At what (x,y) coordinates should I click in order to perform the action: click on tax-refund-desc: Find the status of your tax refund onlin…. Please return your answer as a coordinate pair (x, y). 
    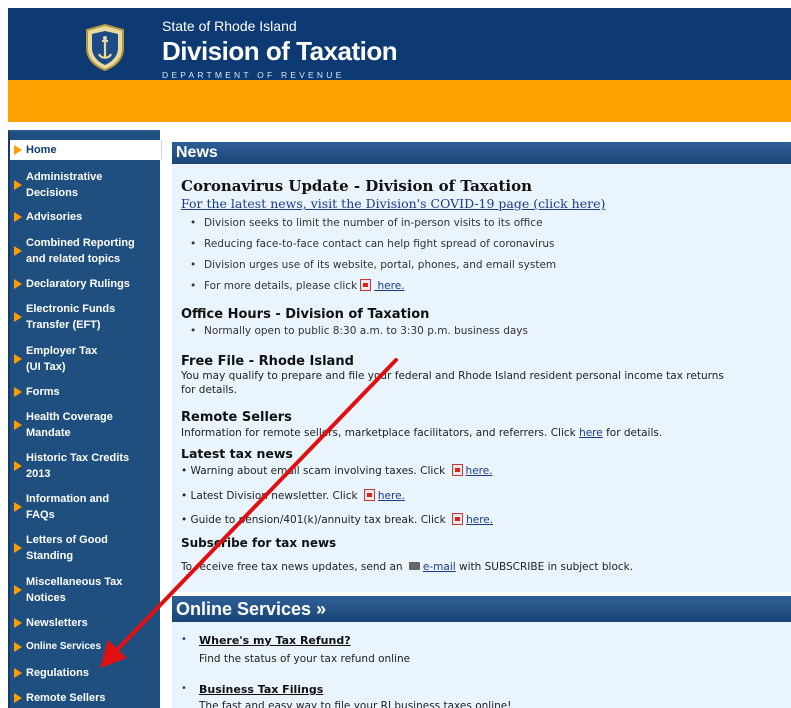
    Looking at the image, I should click on (305, 659).